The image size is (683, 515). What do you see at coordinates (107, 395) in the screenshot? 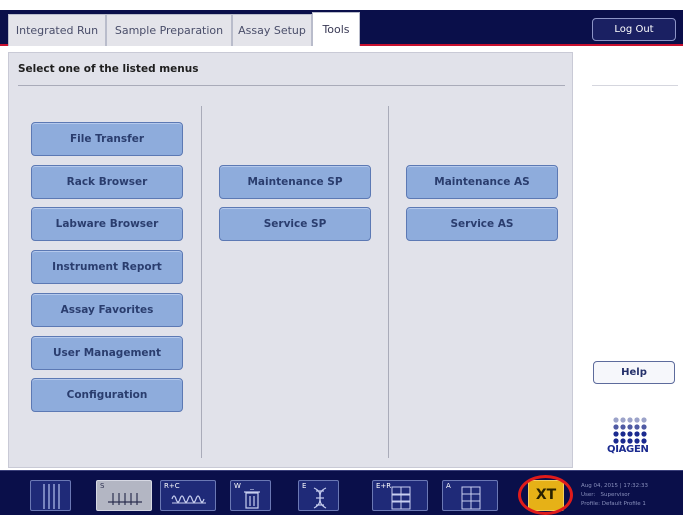
I see `configuration-button: Configuration` at bounding box center [107, 395].